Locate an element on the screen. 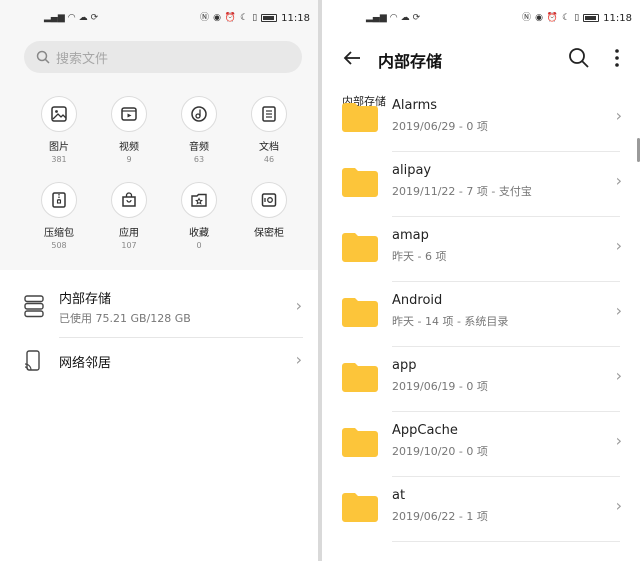 The width and height of the screenshot is (640, 561). search-input: 搜索文件 is located at coordinates (163, 57).